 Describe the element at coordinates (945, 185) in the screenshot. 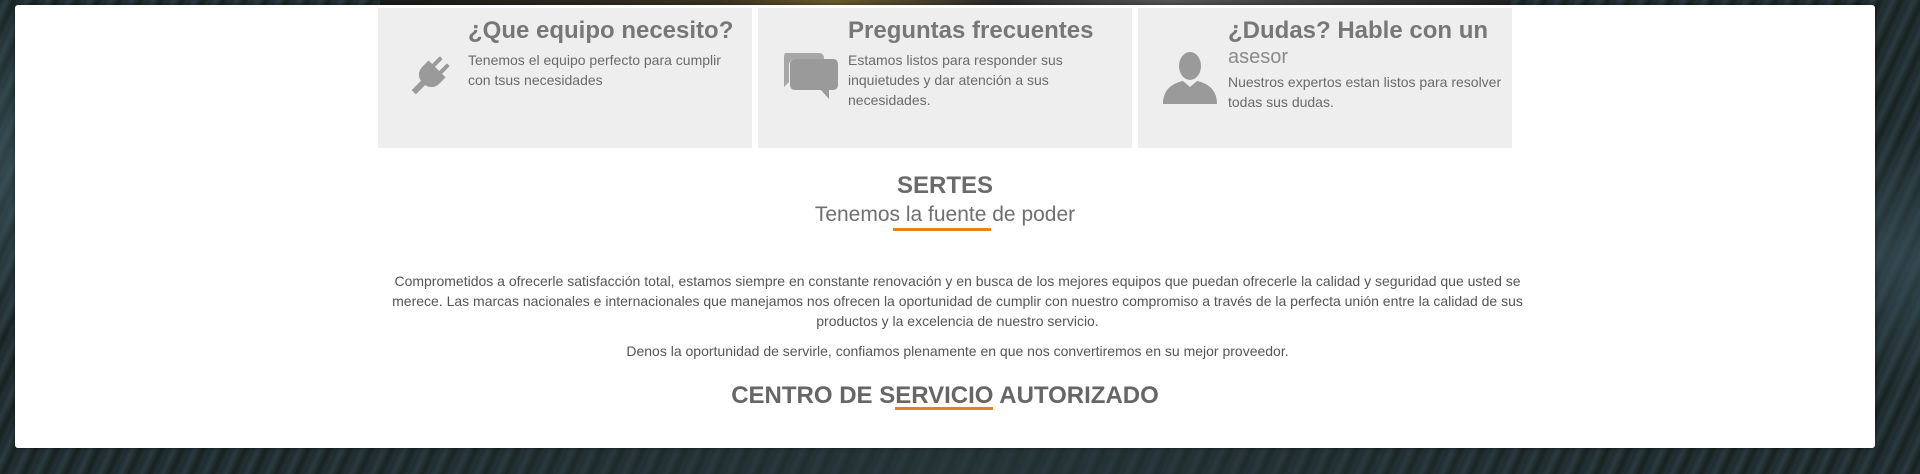

I see `brand-title: SERTES` at that location.